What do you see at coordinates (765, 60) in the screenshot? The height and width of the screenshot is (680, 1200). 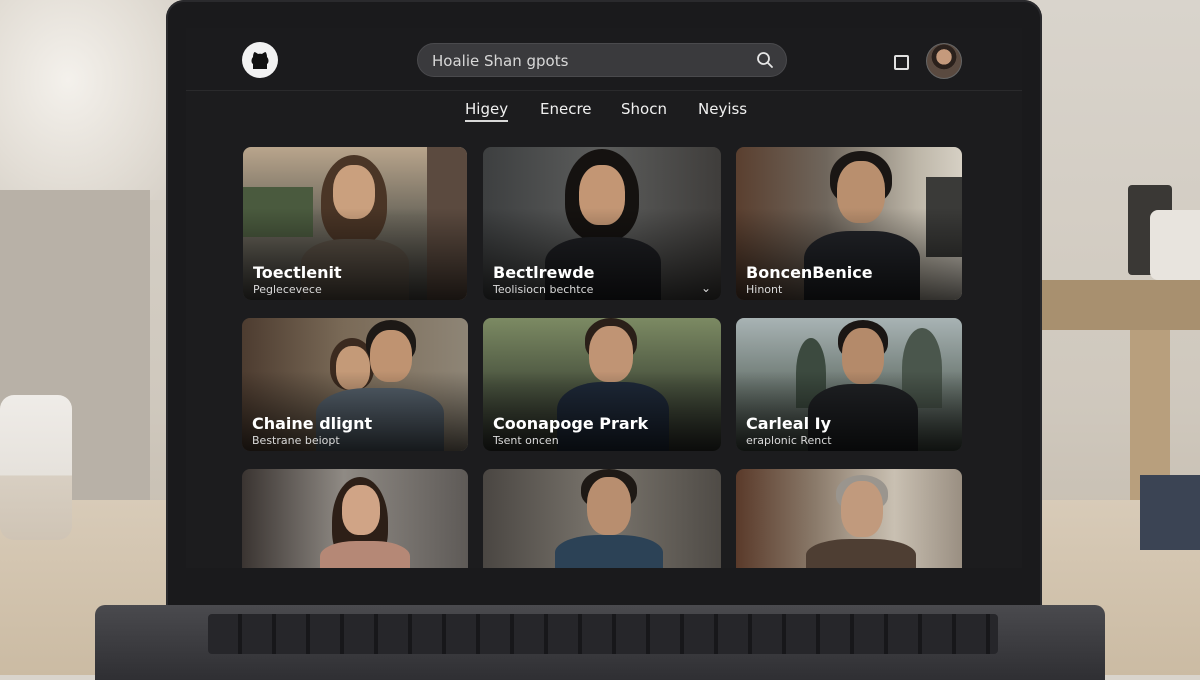 I see `search-icon` at bounding box center [765, 60].